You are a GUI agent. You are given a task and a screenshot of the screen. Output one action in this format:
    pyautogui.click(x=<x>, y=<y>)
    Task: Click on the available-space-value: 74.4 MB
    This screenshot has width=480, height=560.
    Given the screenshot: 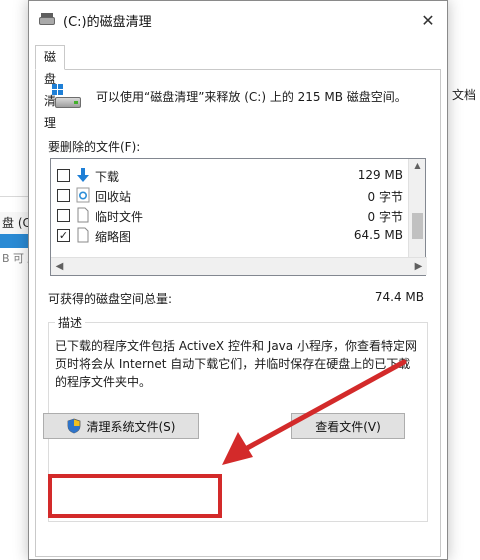 What is the action you would take?
    pyautogui.click(x=399, y=297)
    